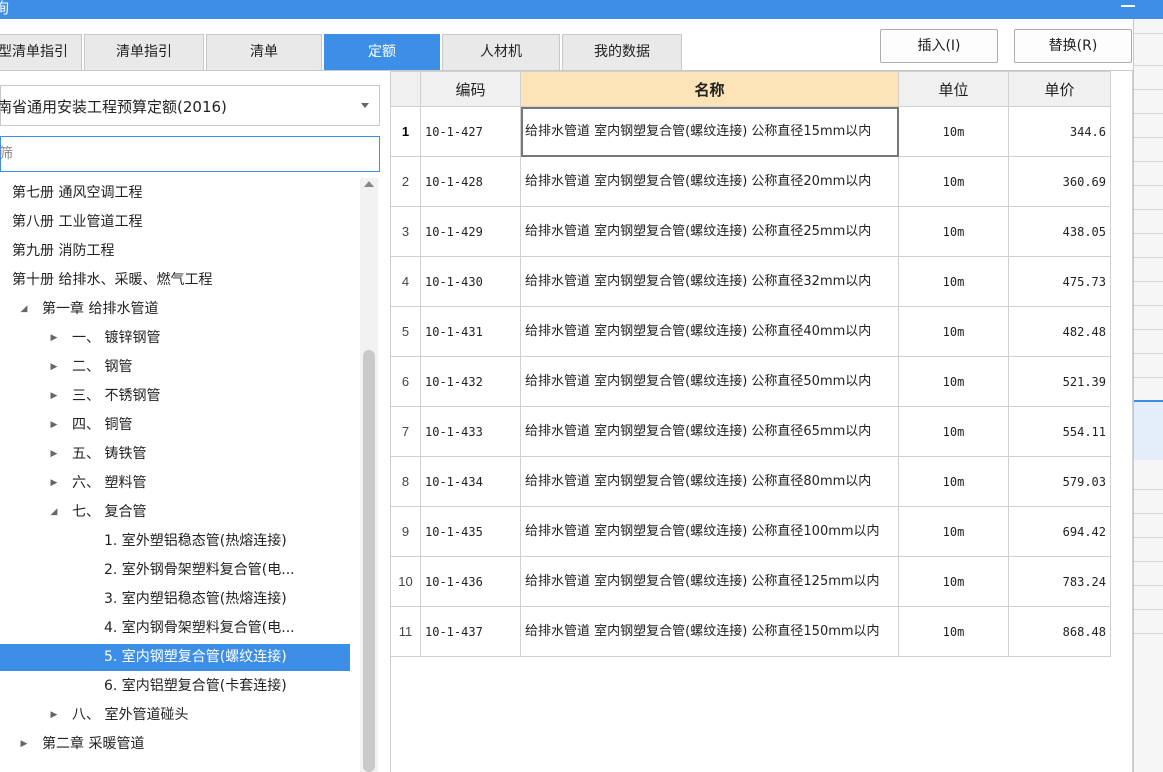  I want to click on tree-item: ◢ 第一章 给排水管道, so click(175, 309).